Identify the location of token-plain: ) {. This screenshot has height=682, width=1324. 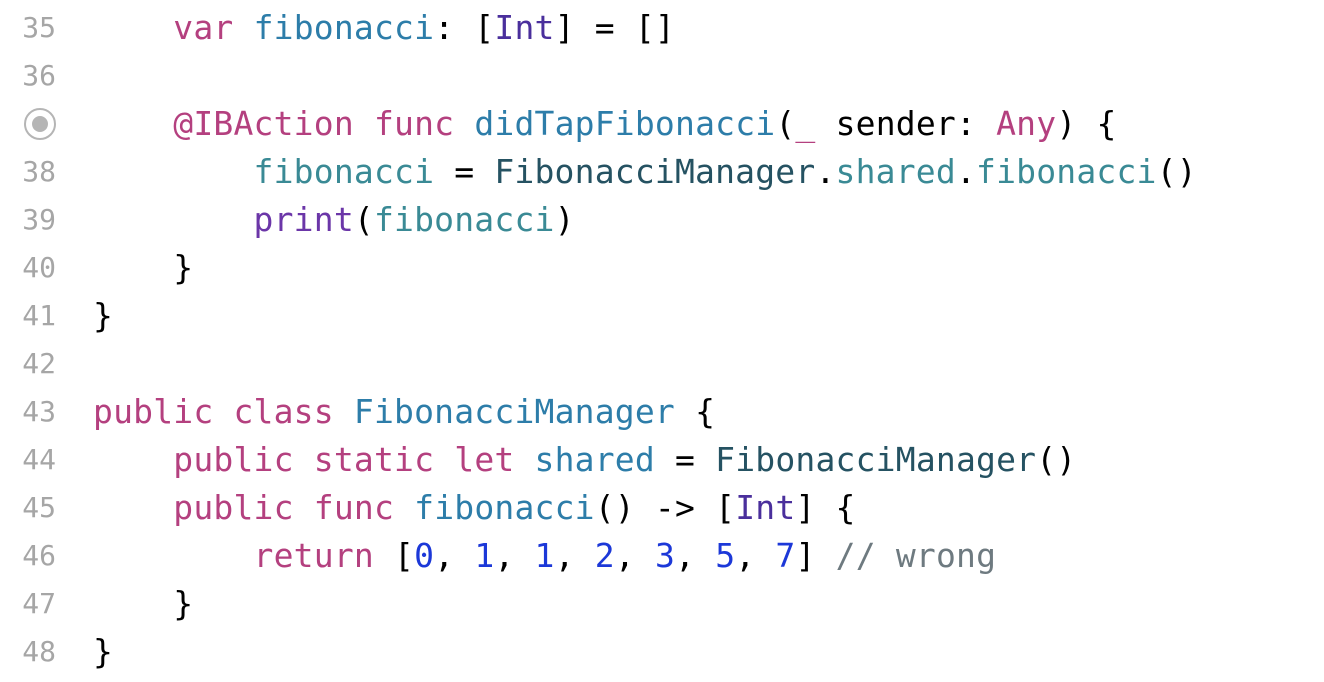
(1086, 123).